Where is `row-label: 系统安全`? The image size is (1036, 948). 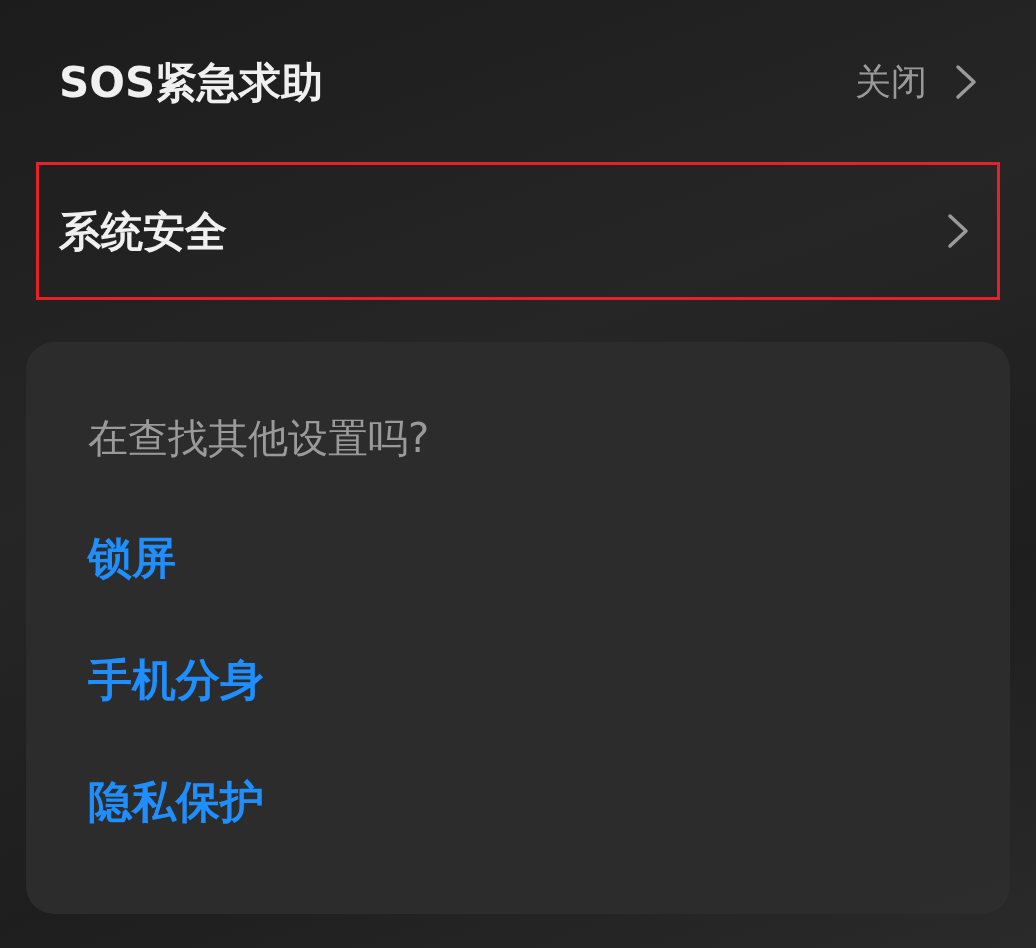 row-label: 系统安全 is located at coordinates (143, 231).